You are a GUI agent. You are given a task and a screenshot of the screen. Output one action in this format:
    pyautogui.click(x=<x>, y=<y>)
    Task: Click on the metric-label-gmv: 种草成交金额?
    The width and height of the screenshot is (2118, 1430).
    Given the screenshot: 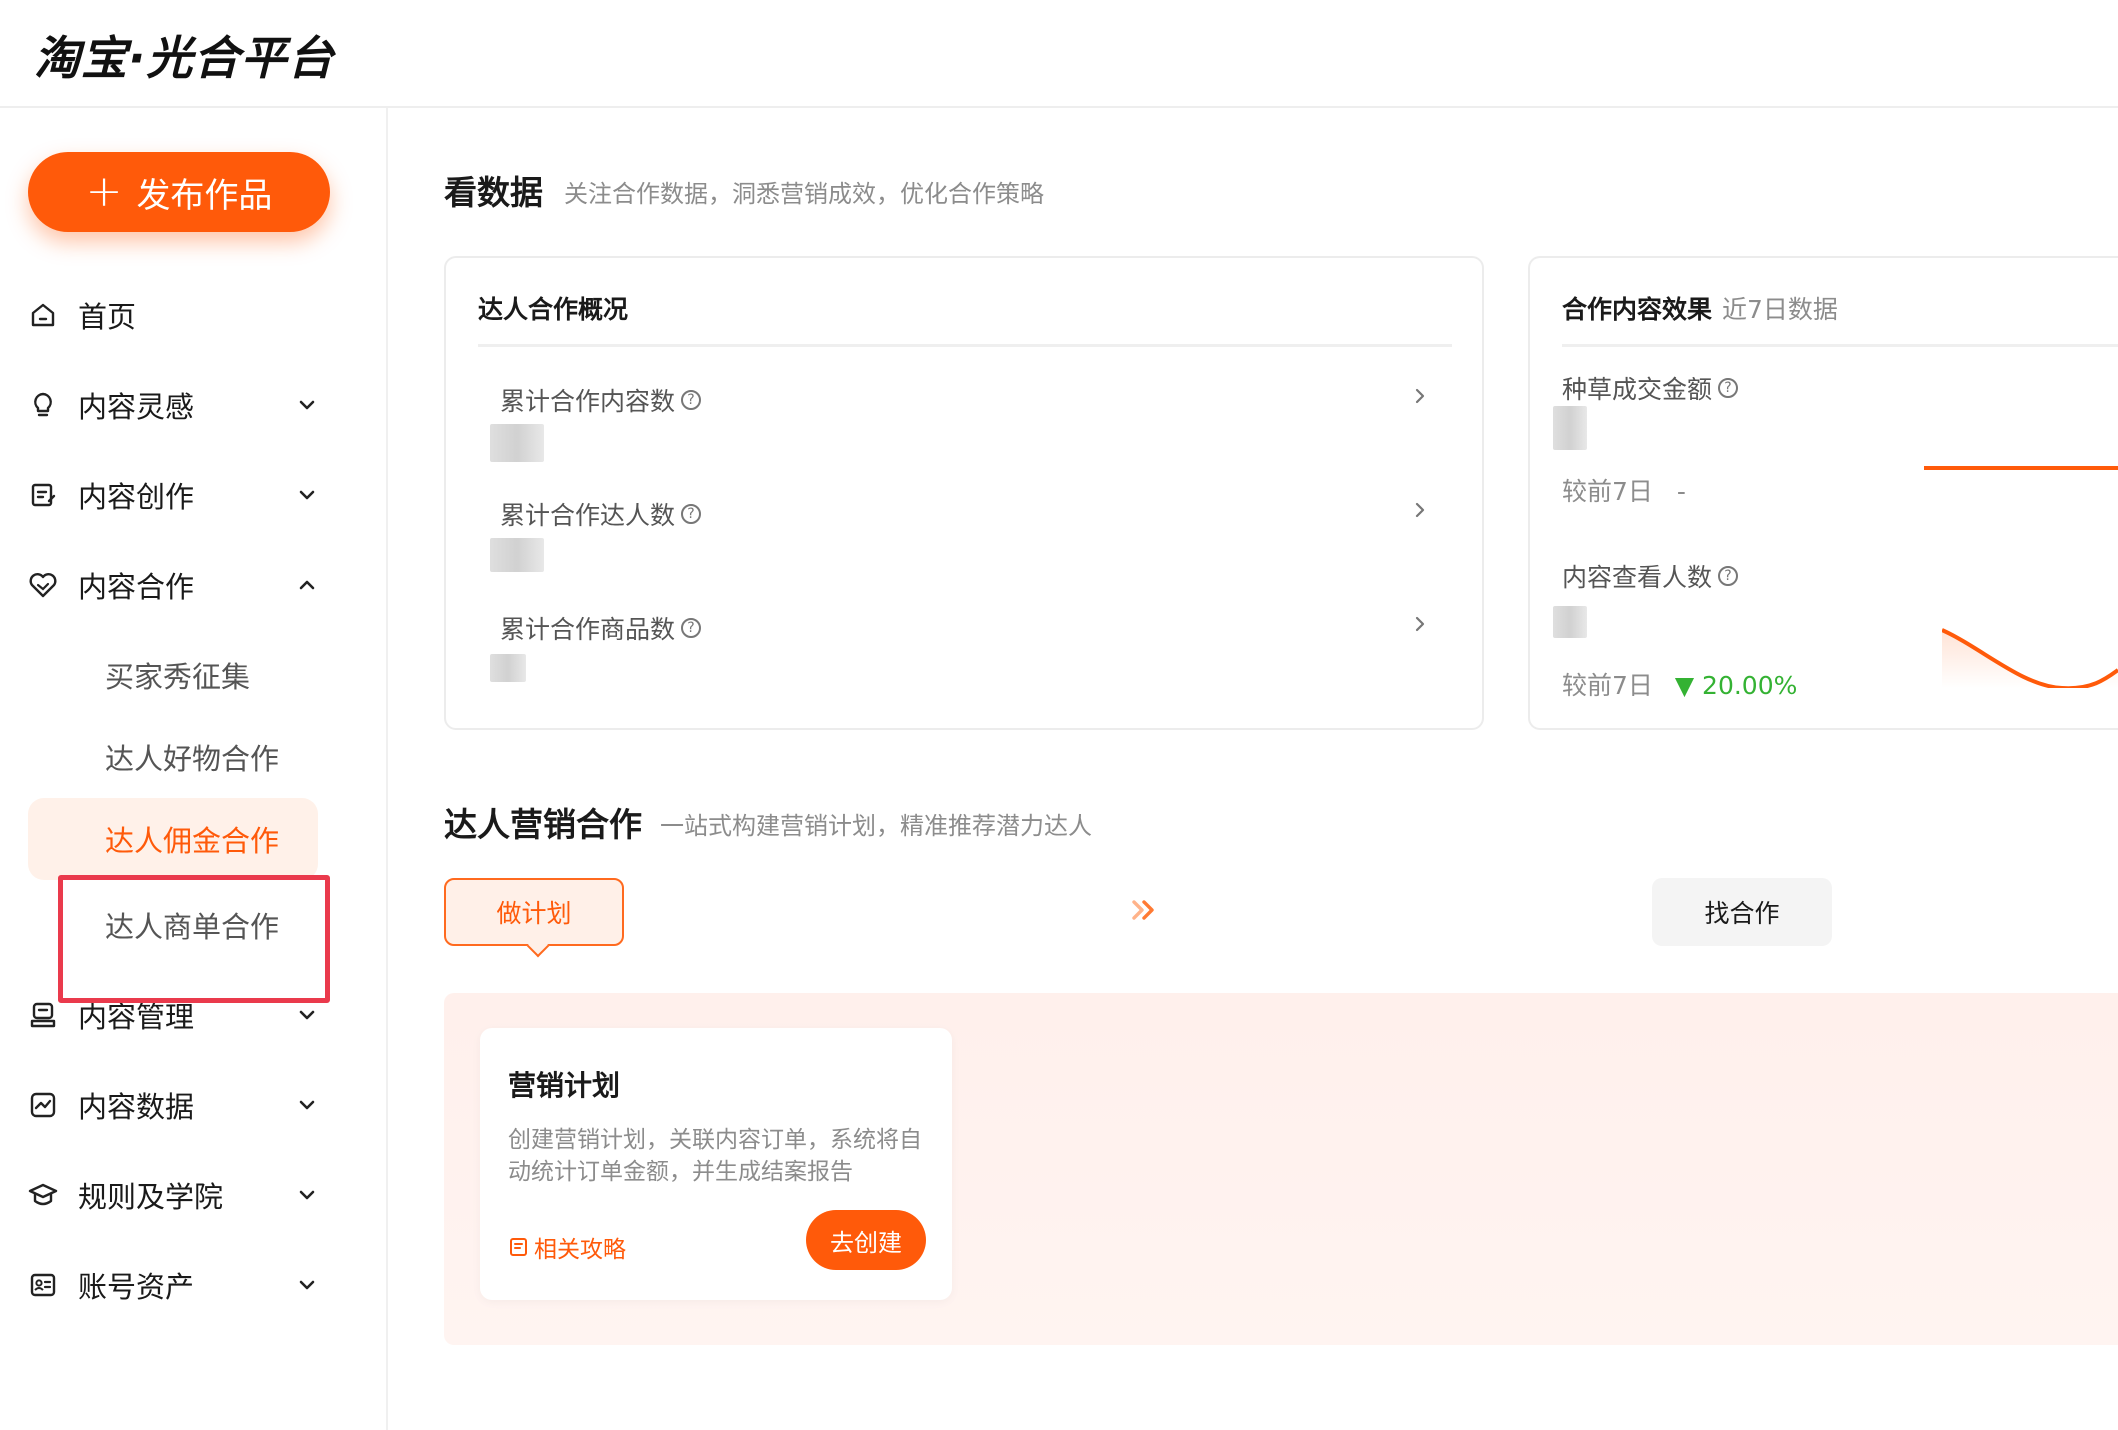 What is the action you would take?
    pyautogui.click(x=1650, y=388)
    